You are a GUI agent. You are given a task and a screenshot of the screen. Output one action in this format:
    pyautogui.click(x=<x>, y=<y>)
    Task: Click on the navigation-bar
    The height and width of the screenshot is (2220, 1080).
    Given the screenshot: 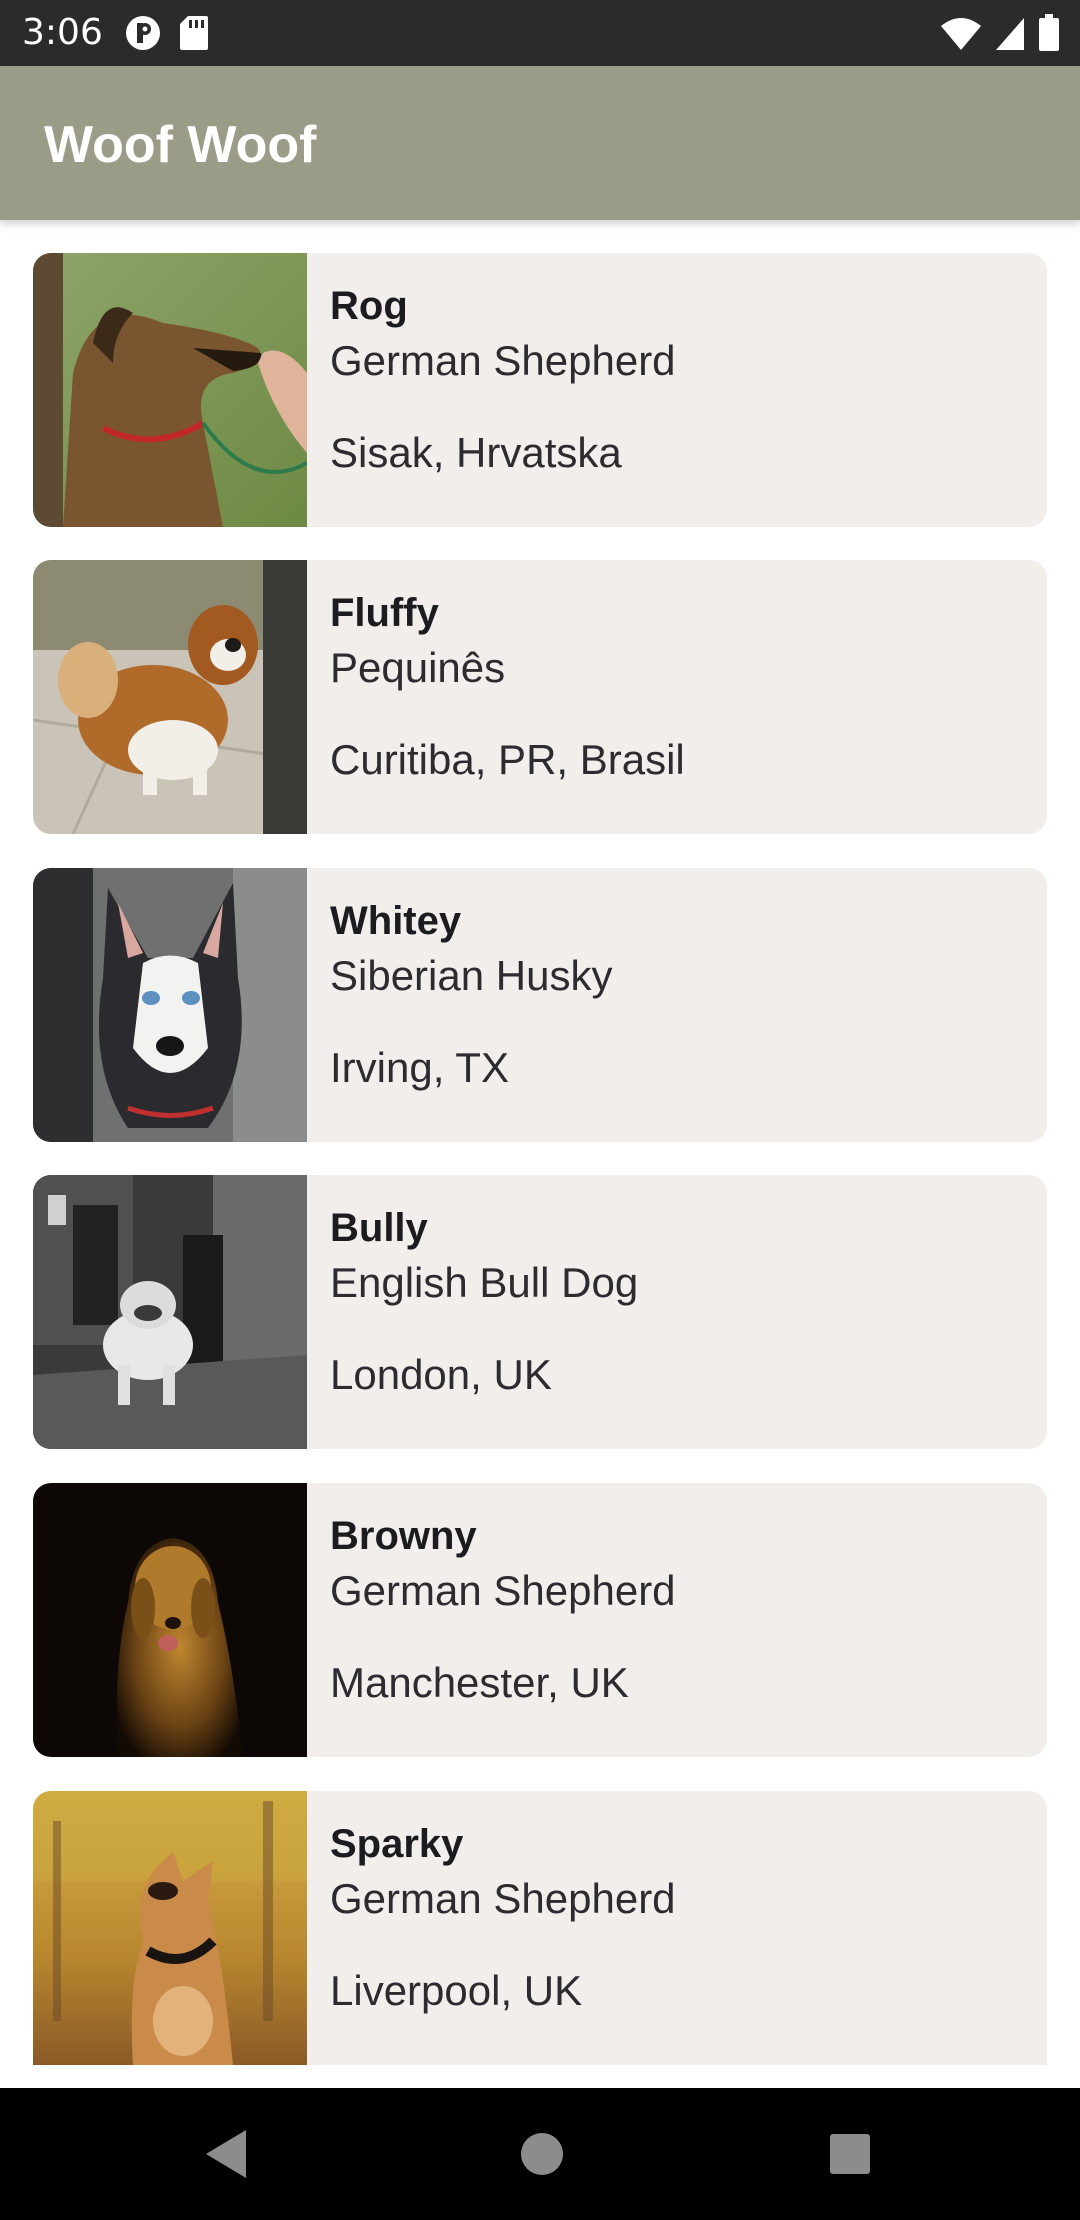 What is the action you would take?
    pyautogui.click(x=540, y=2154)
    